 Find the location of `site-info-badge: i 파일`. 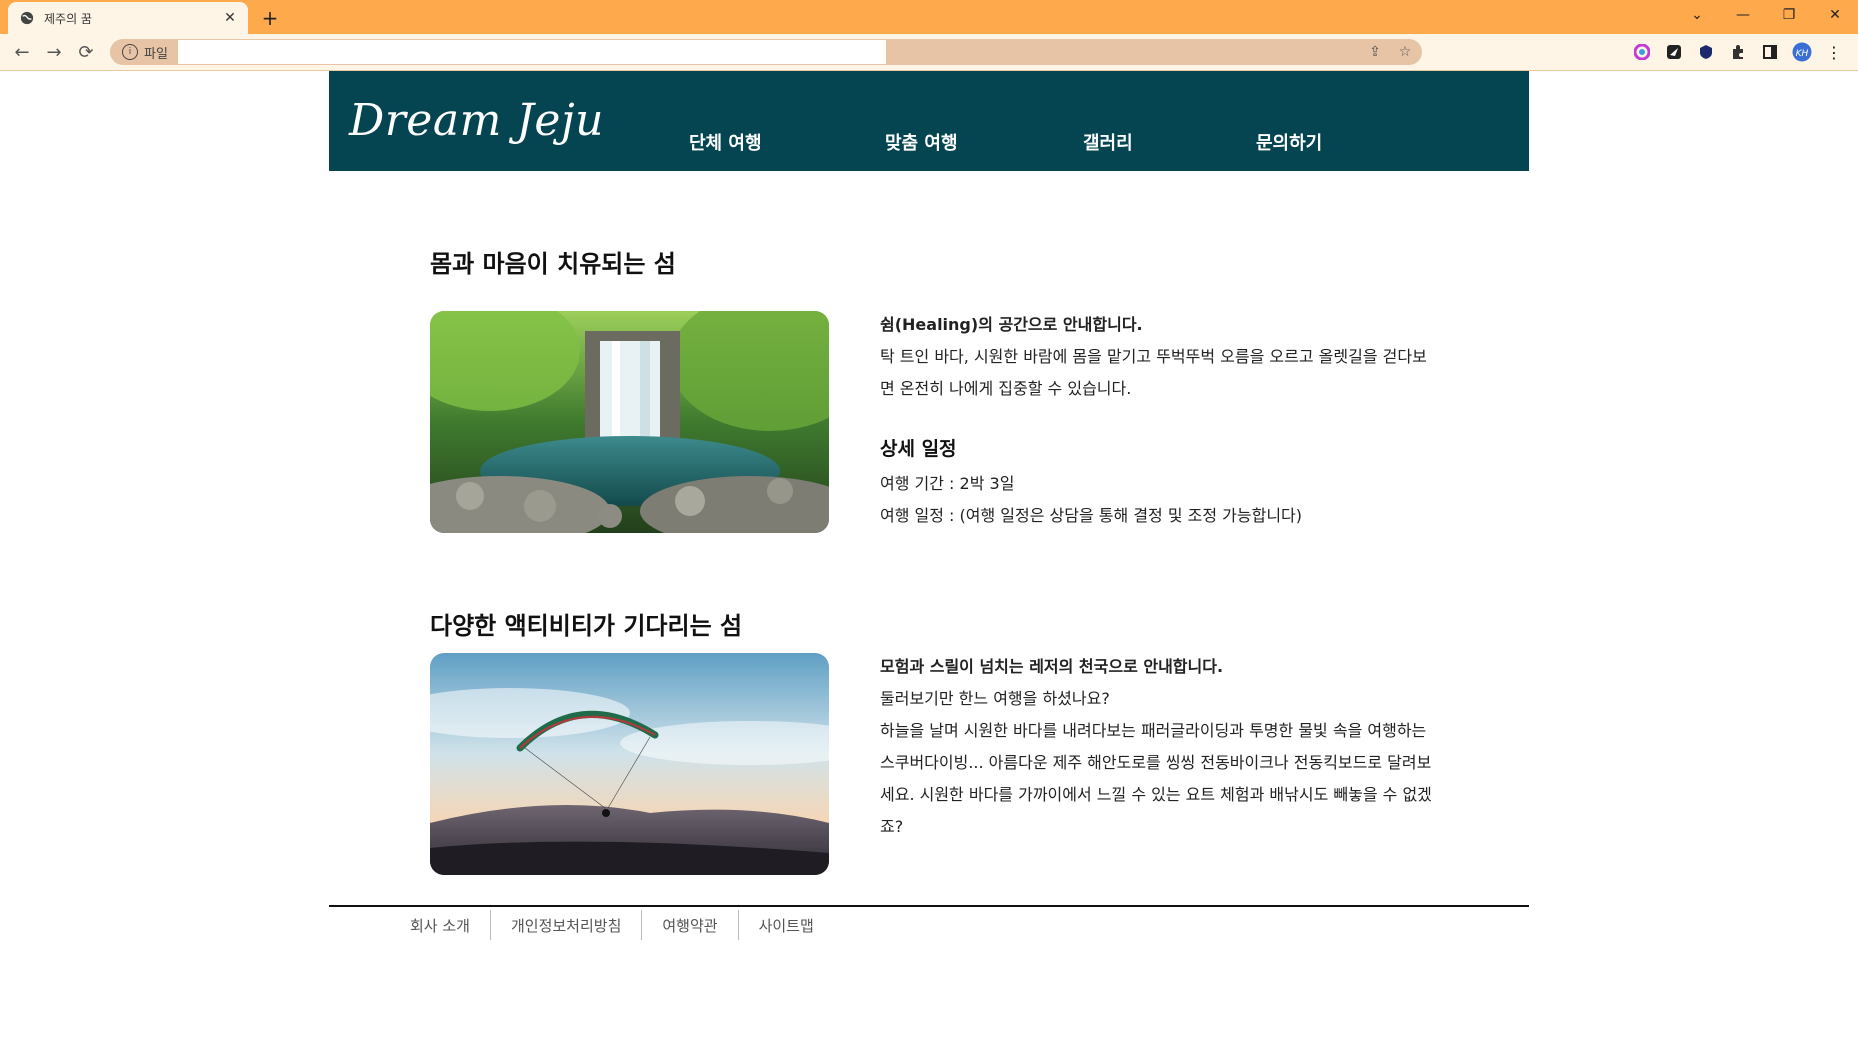

site-info-badge: i 파일 is located at coordinates (142, 52).